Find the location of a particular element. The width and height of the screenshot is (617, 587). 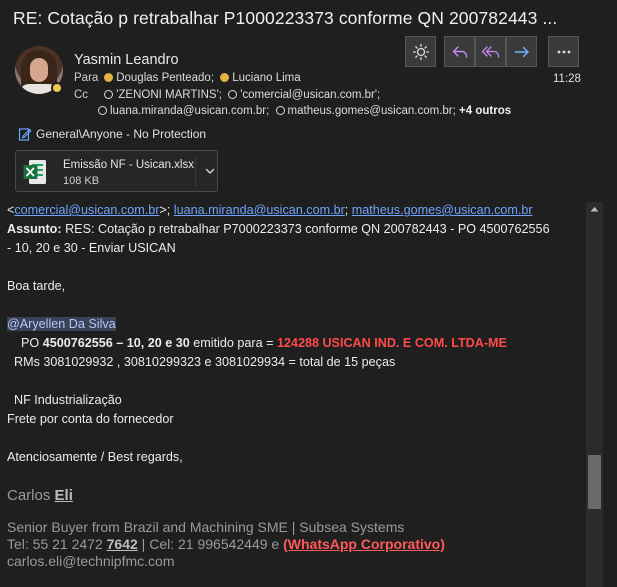

scroll-up-icon is located at coordinates (594, 209).